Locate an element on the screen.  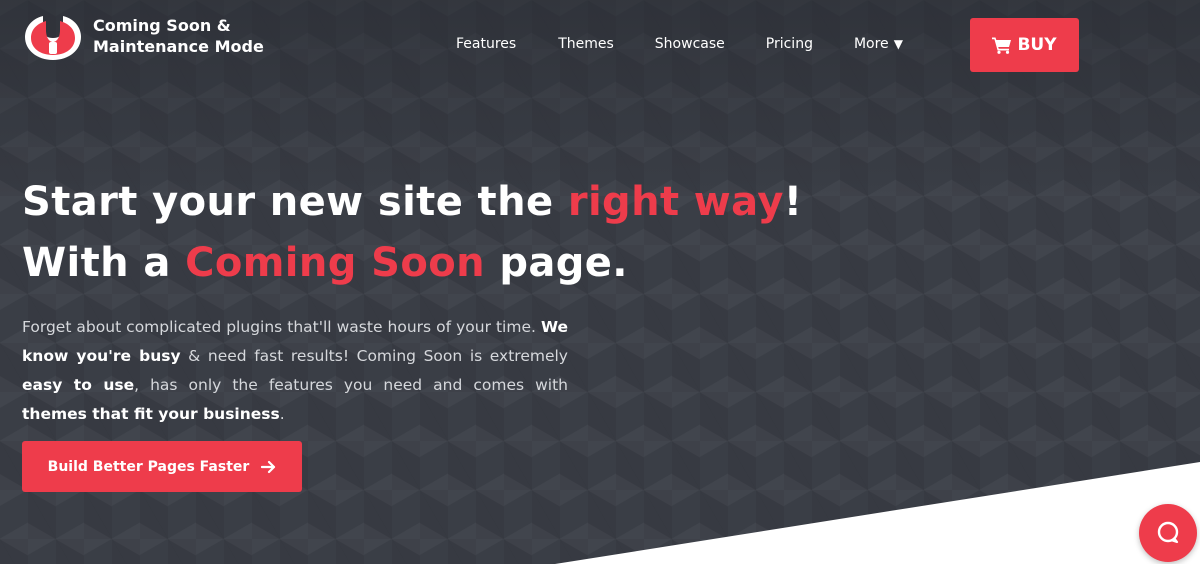
headline-line1-end: ! is located at coordinates (793, 202).